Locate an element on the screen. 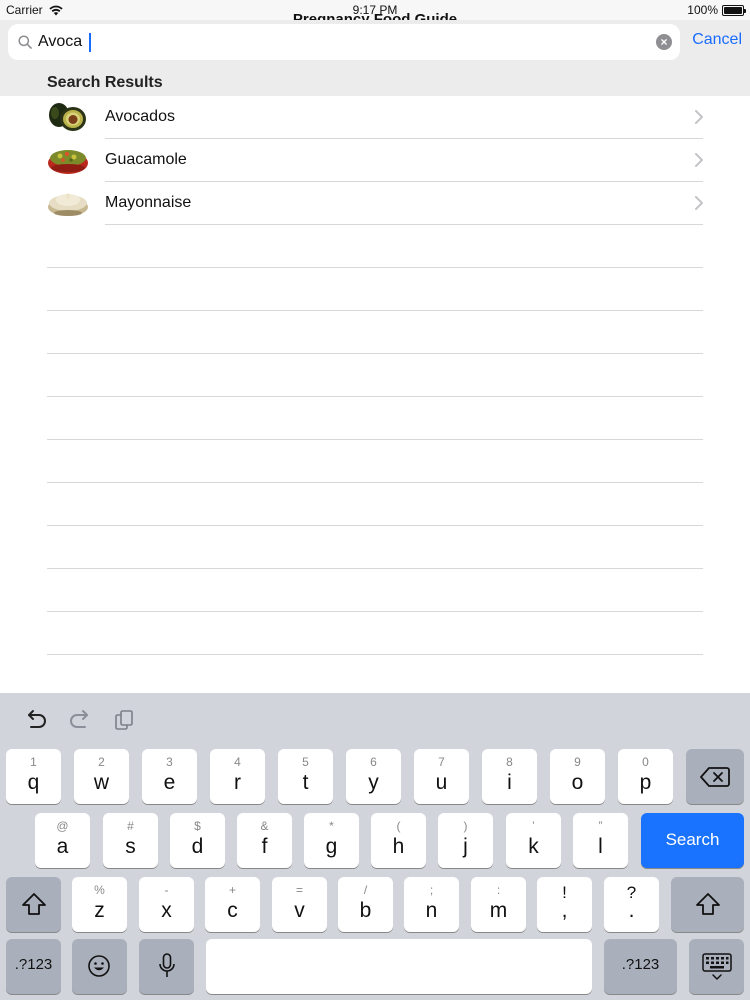  key-z: % z is located at coordinates (99, 904).